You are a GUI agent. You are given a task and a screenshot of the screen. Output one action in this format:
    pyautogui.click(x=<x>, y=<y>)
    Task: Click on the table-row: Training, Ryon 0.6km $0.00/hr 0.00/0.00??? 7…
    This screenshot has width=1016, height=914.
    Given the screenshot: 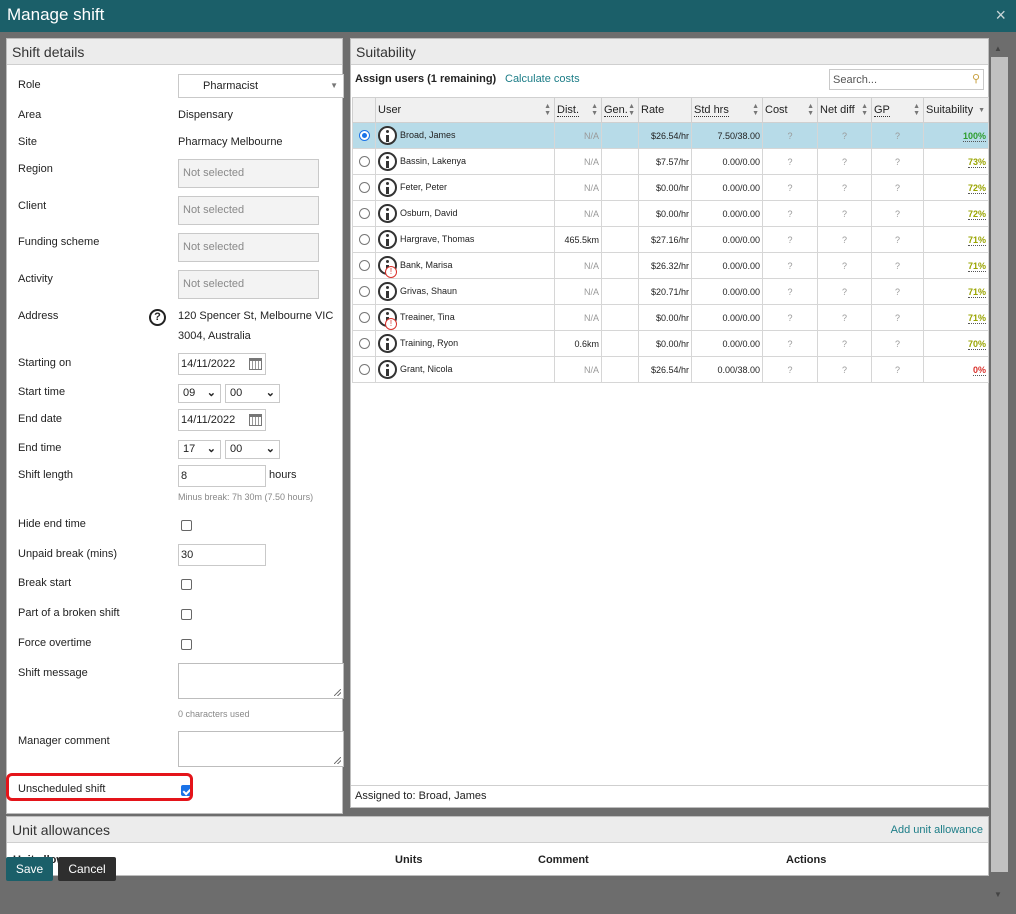 What is the action you would take?
    pyautogui.click(x=670, y=343)
    